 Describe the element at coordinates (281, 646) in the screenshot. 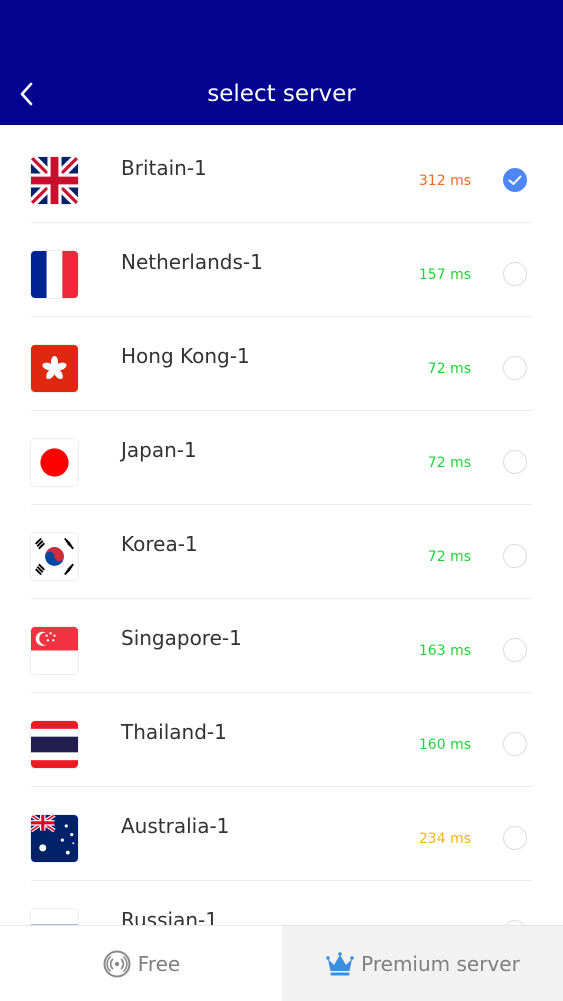

I see `server-row: Singapore-1 163 ms` at that location.